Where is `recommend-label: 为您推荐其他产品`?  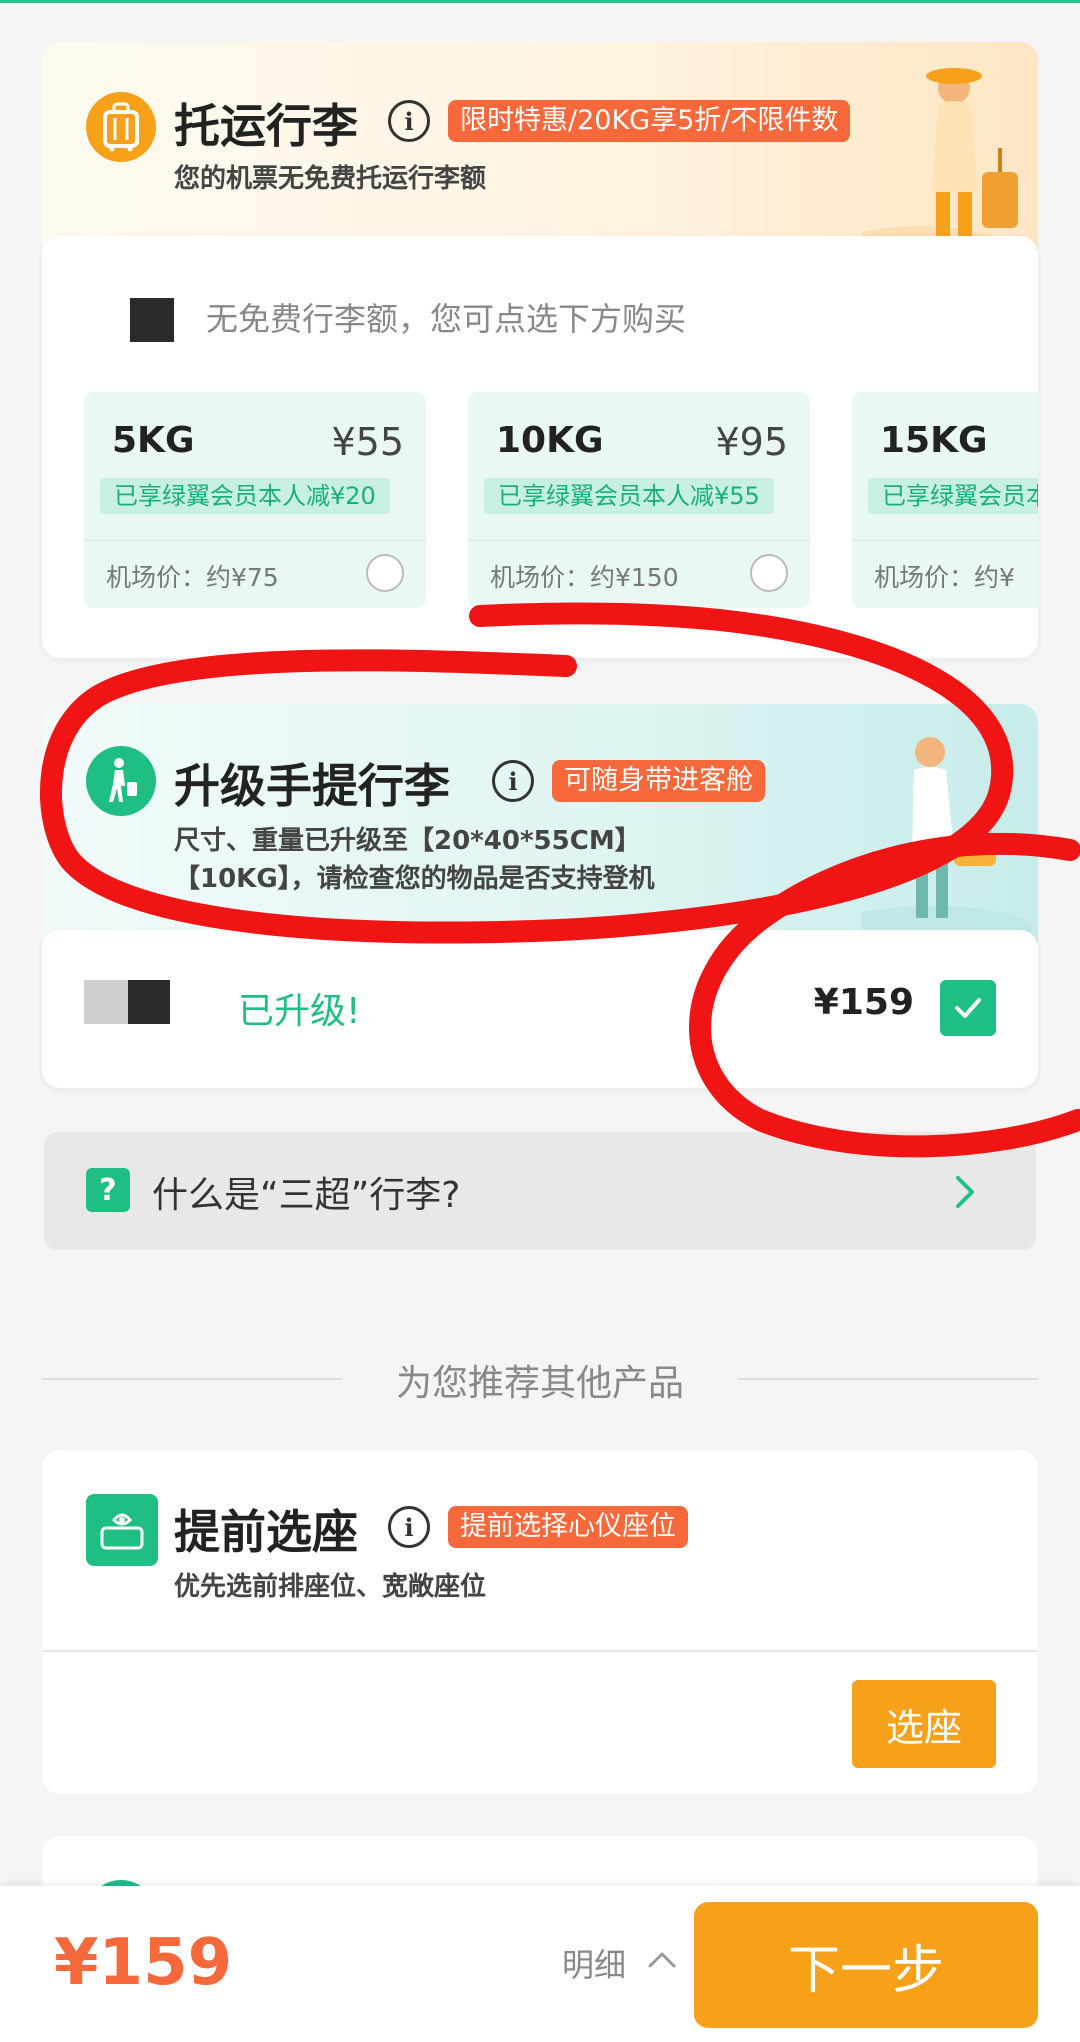 recommend-label: 为您推荐其他产品 is located at coordinates (539, 1383).